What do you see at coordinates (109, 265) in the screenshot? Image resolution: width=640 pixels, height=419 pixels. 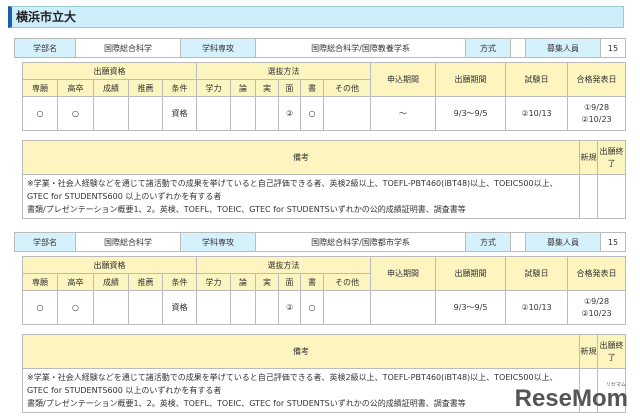 I see `qual-header: 出願資格` at bounding box center [109, 265].